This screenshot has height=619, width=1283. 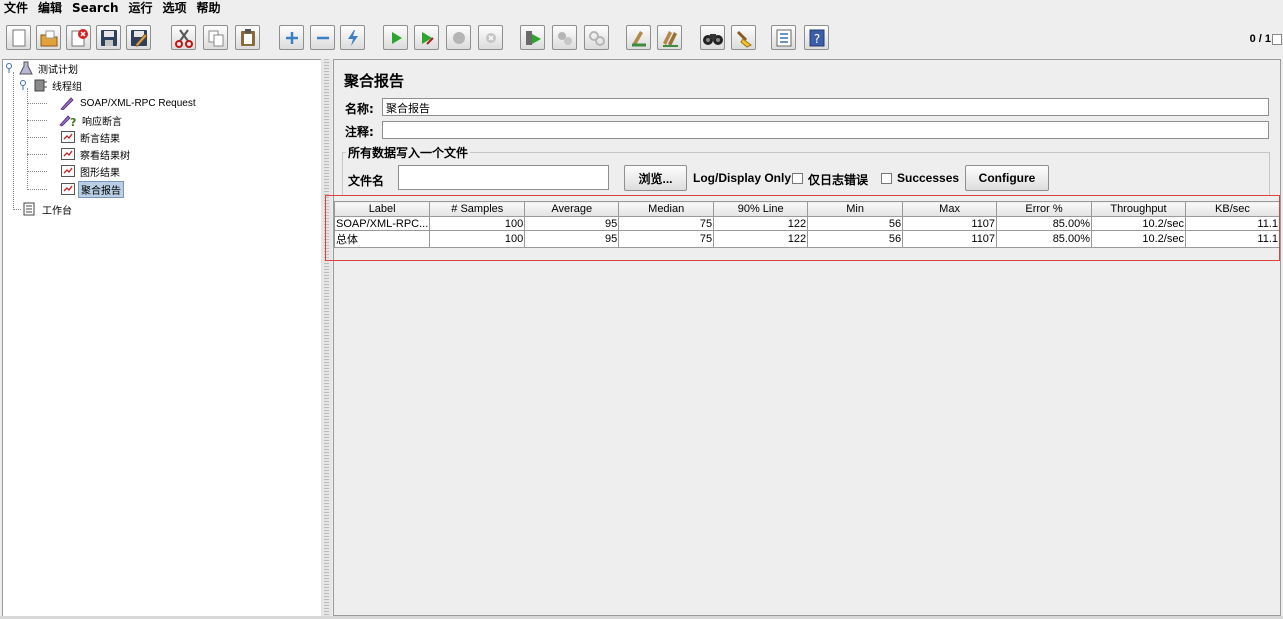 I want to click on remote-shutdown-icon, so click(x=596, y=38).